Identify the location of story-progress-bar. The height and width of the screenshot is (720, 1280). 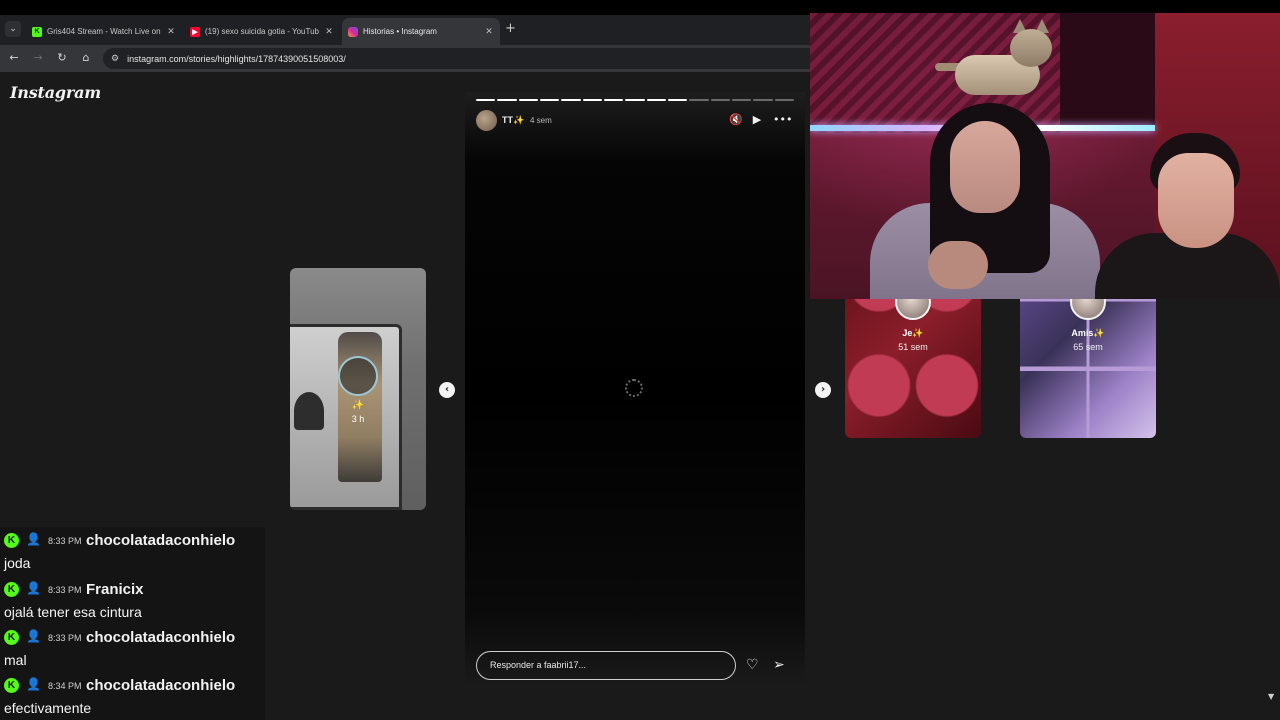
(635, 100).